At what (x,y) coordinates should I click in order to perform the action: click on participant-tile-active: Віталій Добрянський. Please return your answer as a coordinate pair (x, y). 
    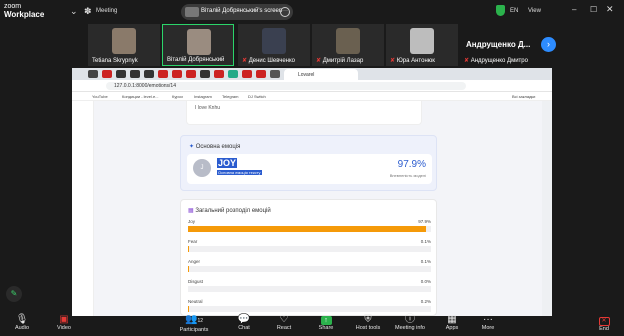
    Looking at the image, I should click on (198, 45).